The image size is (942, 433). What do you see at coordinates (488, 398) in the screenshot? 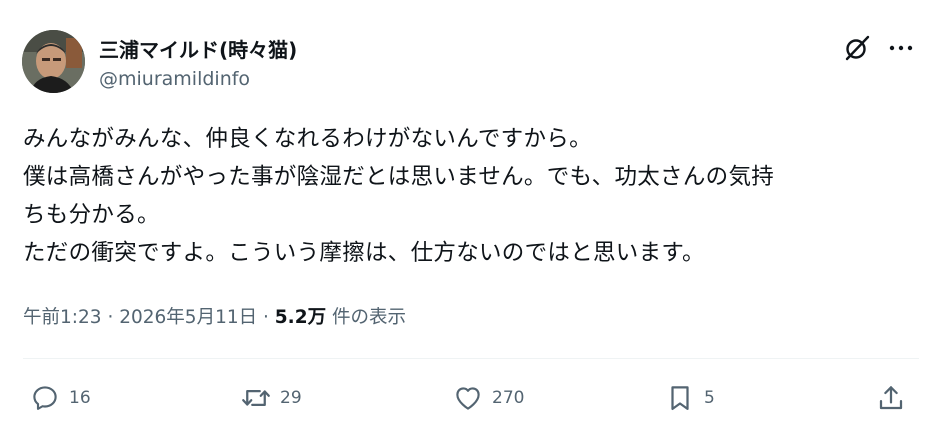
I see `like-button: 270` at bounding box center [488, 398].